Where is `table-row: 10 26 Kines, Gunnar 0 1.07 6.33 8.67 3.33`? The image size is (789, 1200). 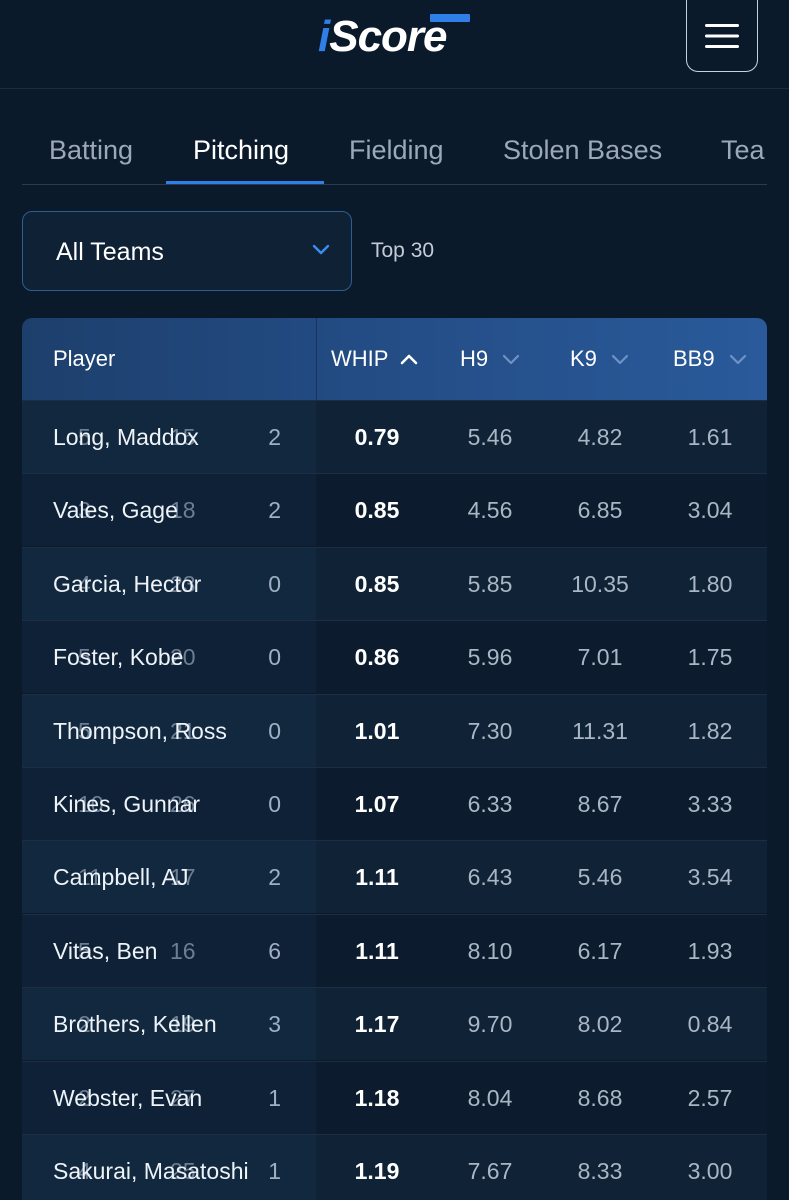
table-row: 10 26 Kines, Gunnar 0 1.07 6.33 8.67 3.33 is located at coordinates (394, 803).